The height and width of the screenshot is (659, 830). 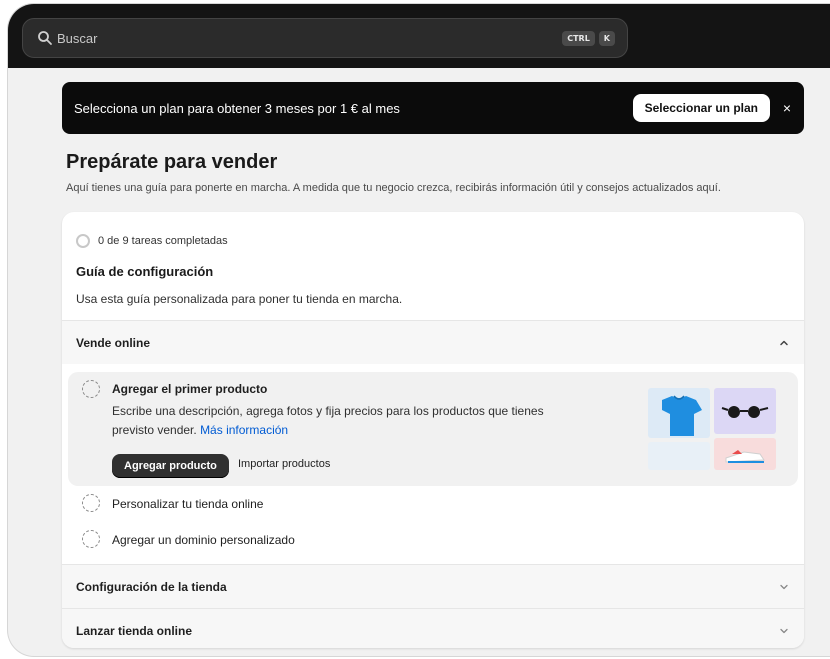 What do you see at coordinates (83, 241) in the screenshot?
I see `progress-circle-icon` at bounding box center [83, 241].